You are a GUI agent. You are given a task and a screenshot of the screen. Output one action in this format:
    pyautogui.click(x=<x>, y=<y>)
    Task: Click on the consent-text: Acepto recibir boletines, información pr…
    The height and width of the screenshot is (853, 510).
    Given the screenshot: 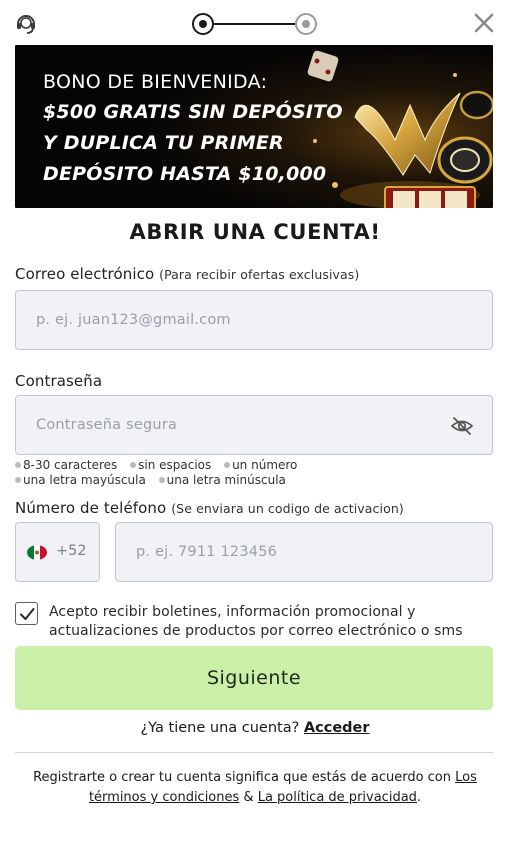 What is the action you would take?
    pyautogui.click(x=256, y=621)
    